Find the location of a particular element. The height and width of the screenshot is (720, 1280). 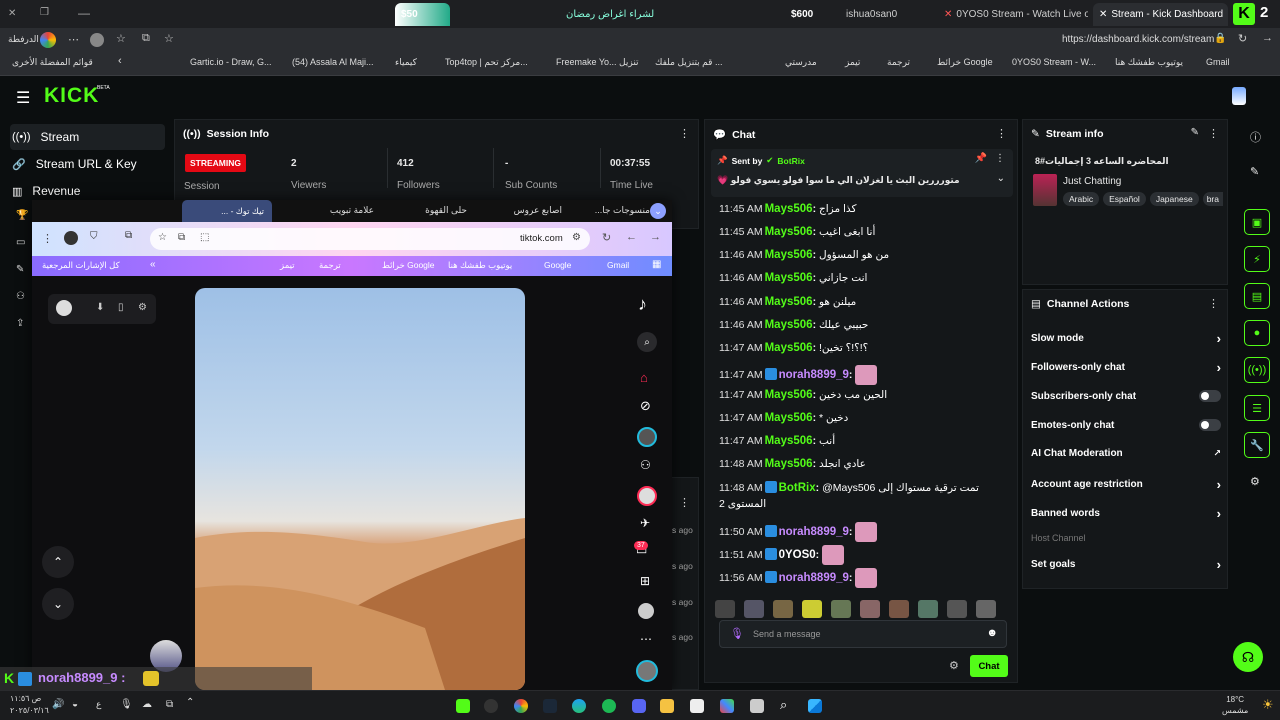

emoji-icon: ☻ is located at coordinates (992, 633).